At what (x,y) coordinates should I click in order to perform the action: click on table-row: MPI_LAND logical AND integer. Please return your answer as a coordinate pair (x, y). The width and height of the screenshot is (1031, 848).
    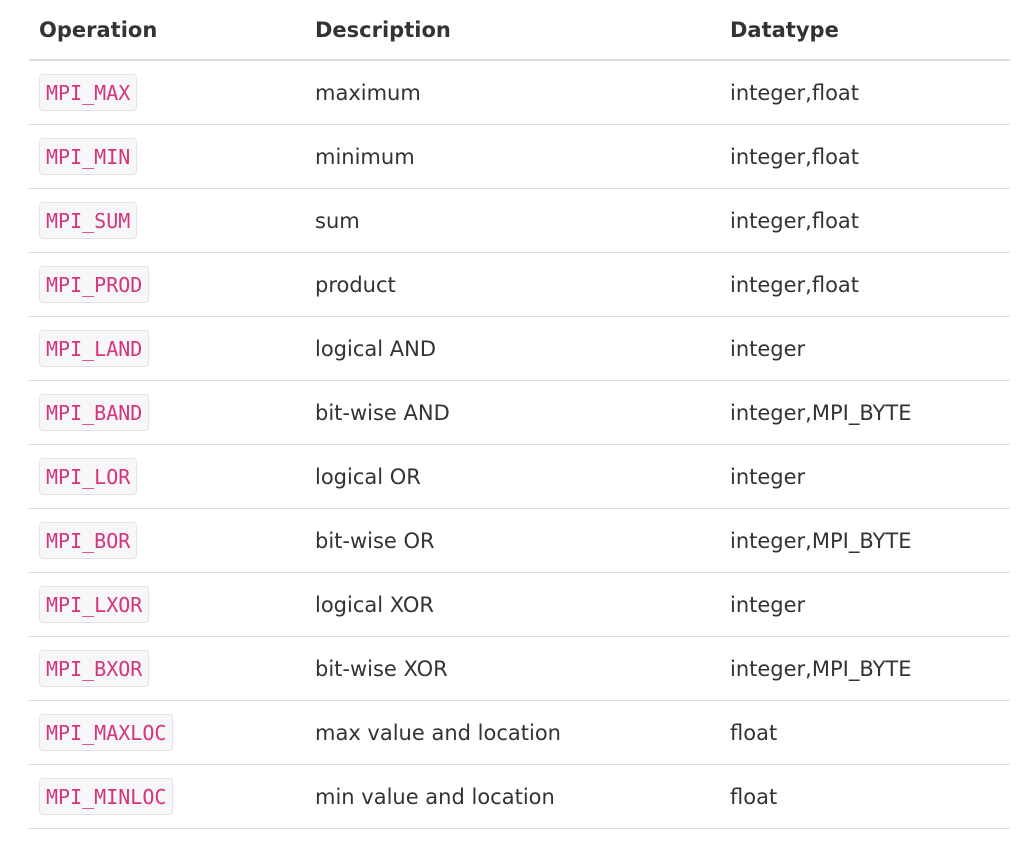
    Looking at the image, I should click on (519, 348).